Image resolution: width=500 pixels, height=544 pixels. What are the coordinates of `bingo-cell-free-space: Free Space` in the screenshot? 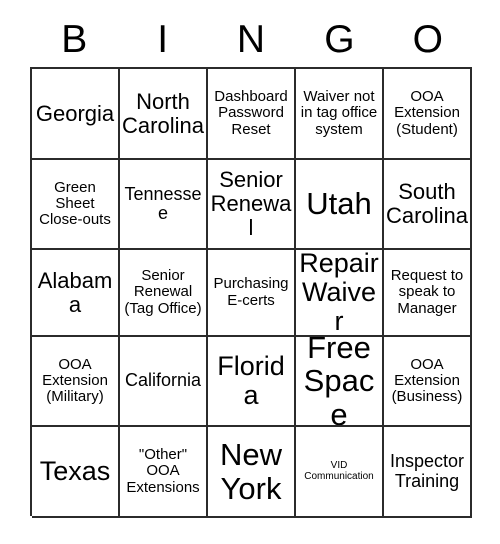 It's located at (340, 382).